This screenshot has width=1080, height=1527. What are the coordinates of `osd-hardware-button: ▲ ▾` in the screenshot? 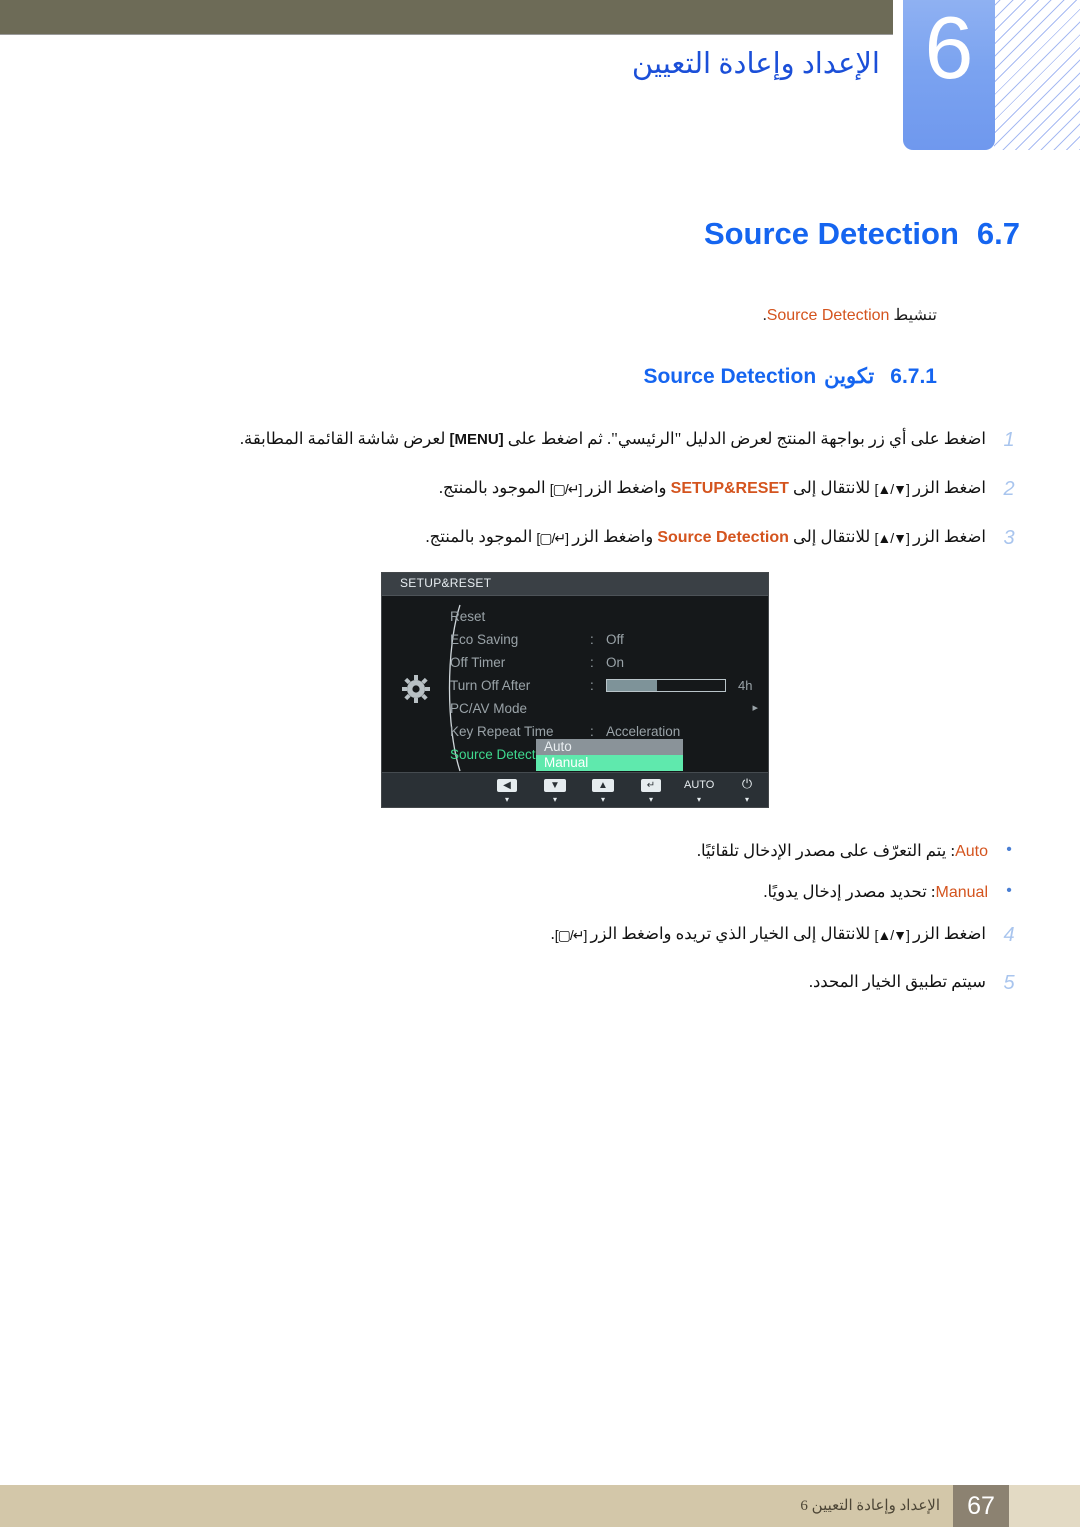 It's located at (603, 789).